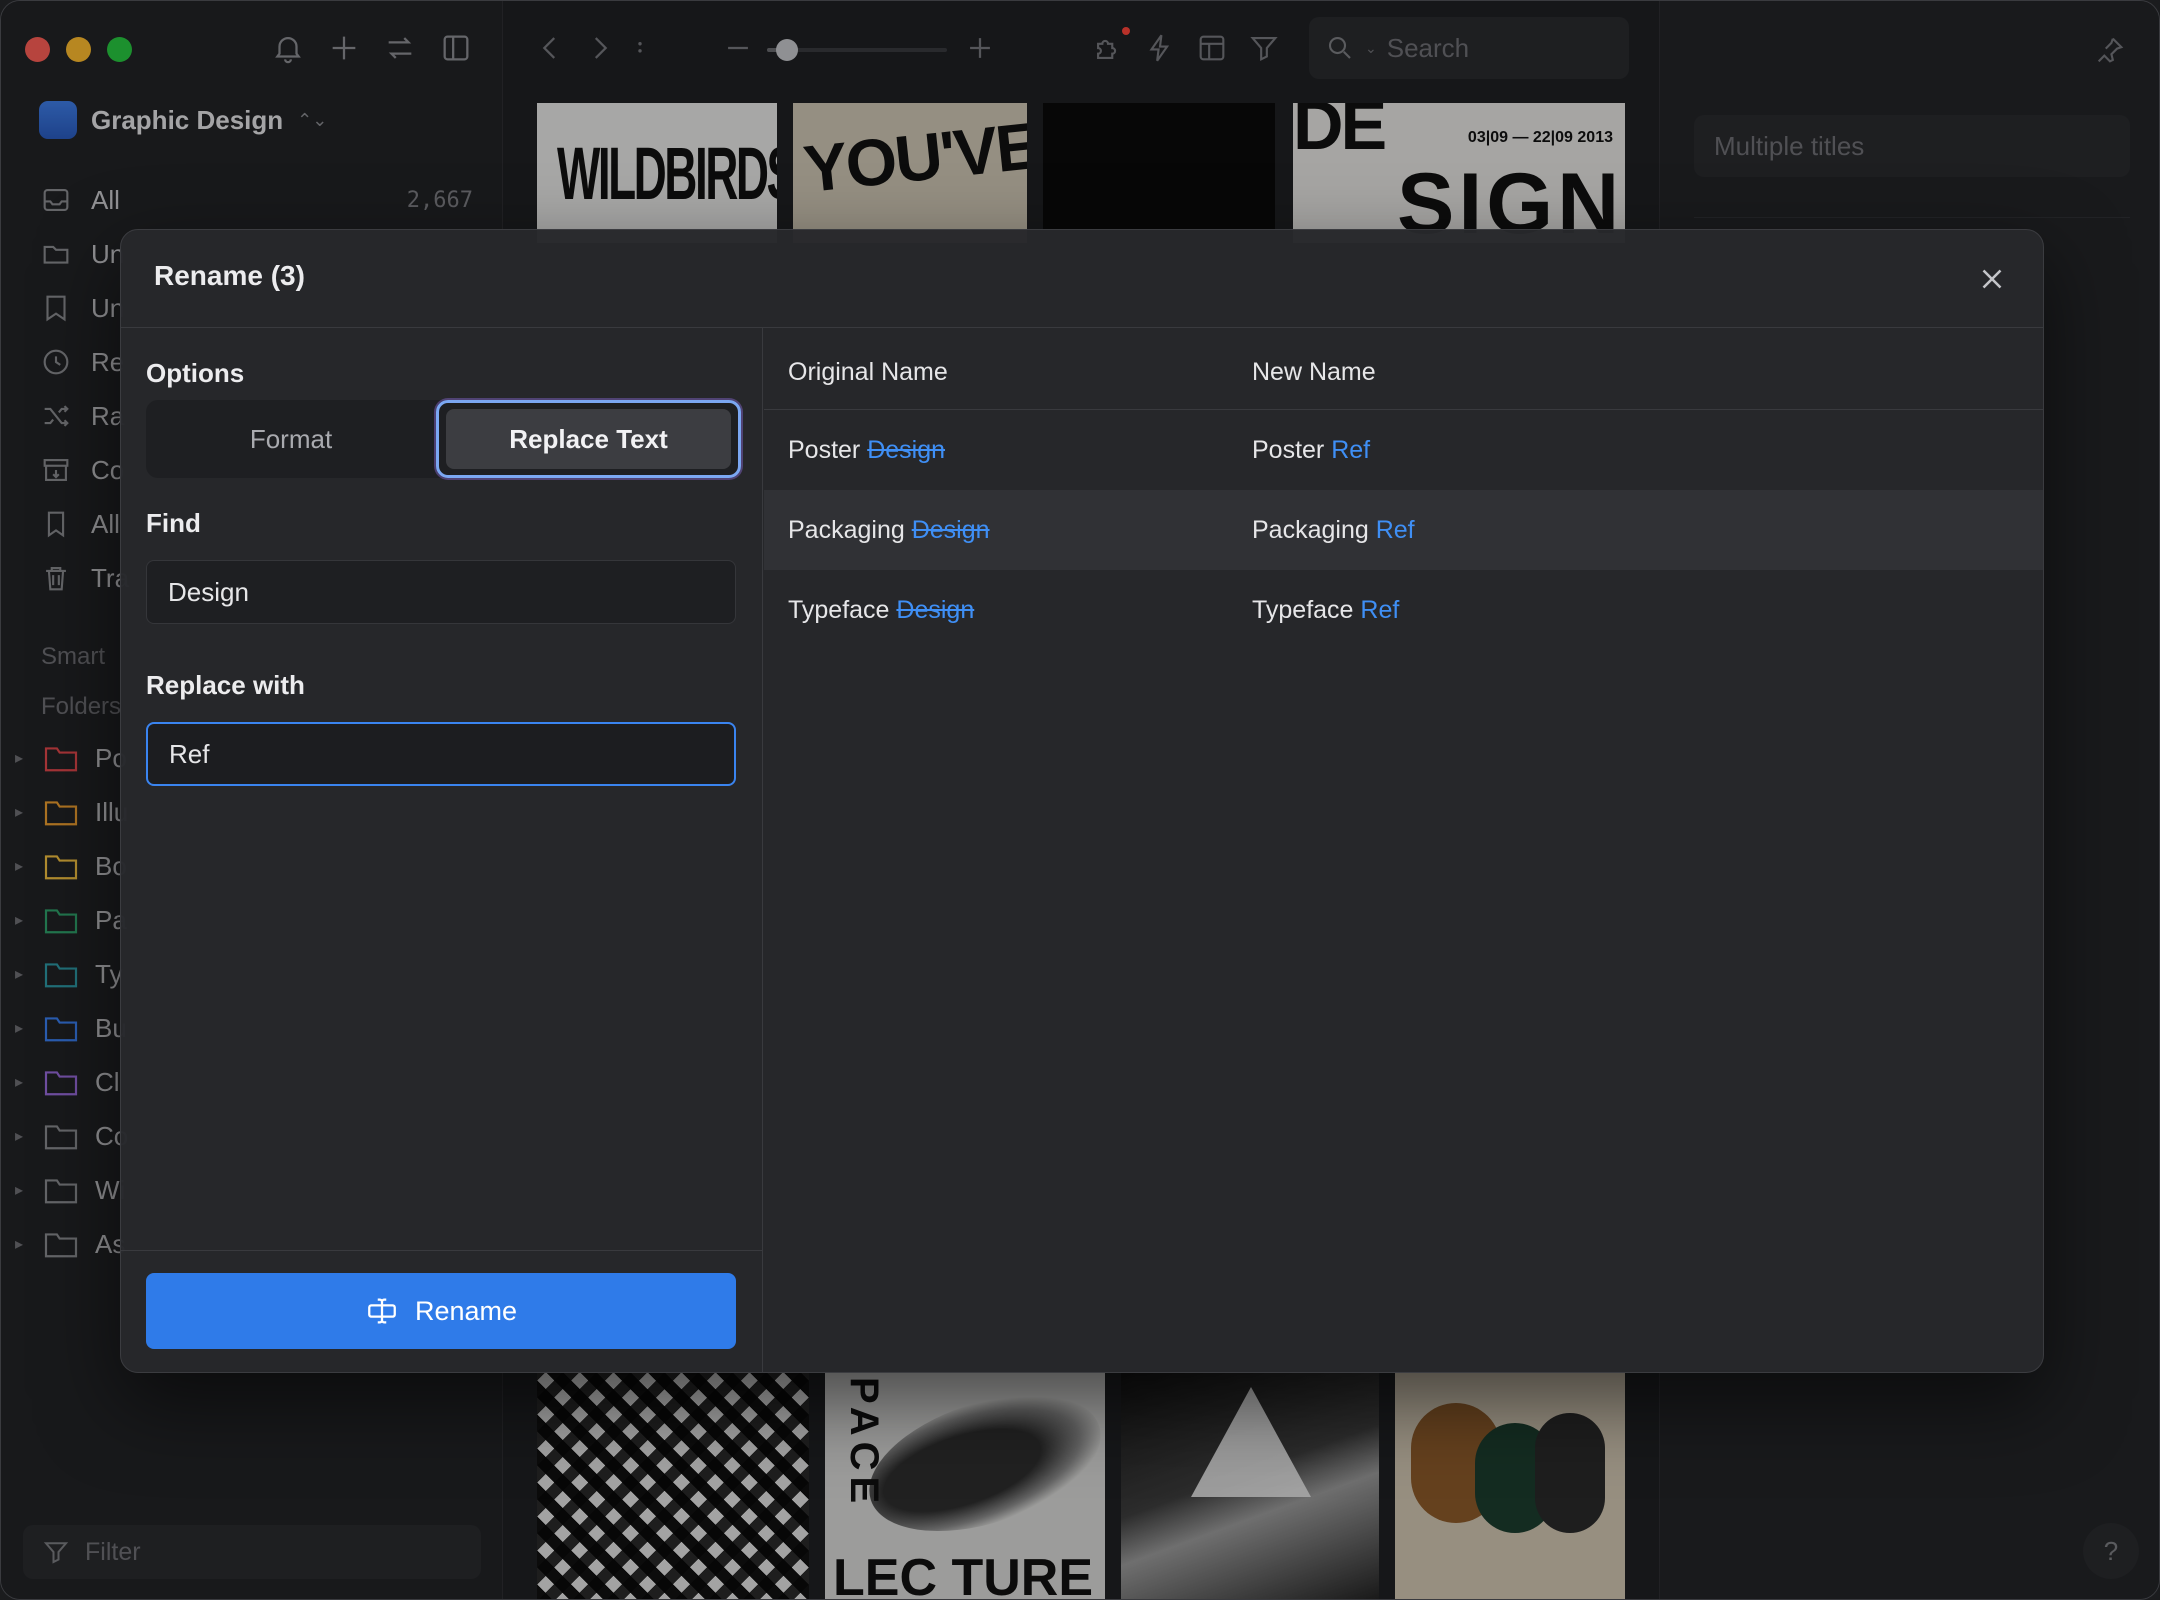 The image size is (2160, 1600). I want to click on new-name-cell: Packaging Ref, so click(1333, 530).